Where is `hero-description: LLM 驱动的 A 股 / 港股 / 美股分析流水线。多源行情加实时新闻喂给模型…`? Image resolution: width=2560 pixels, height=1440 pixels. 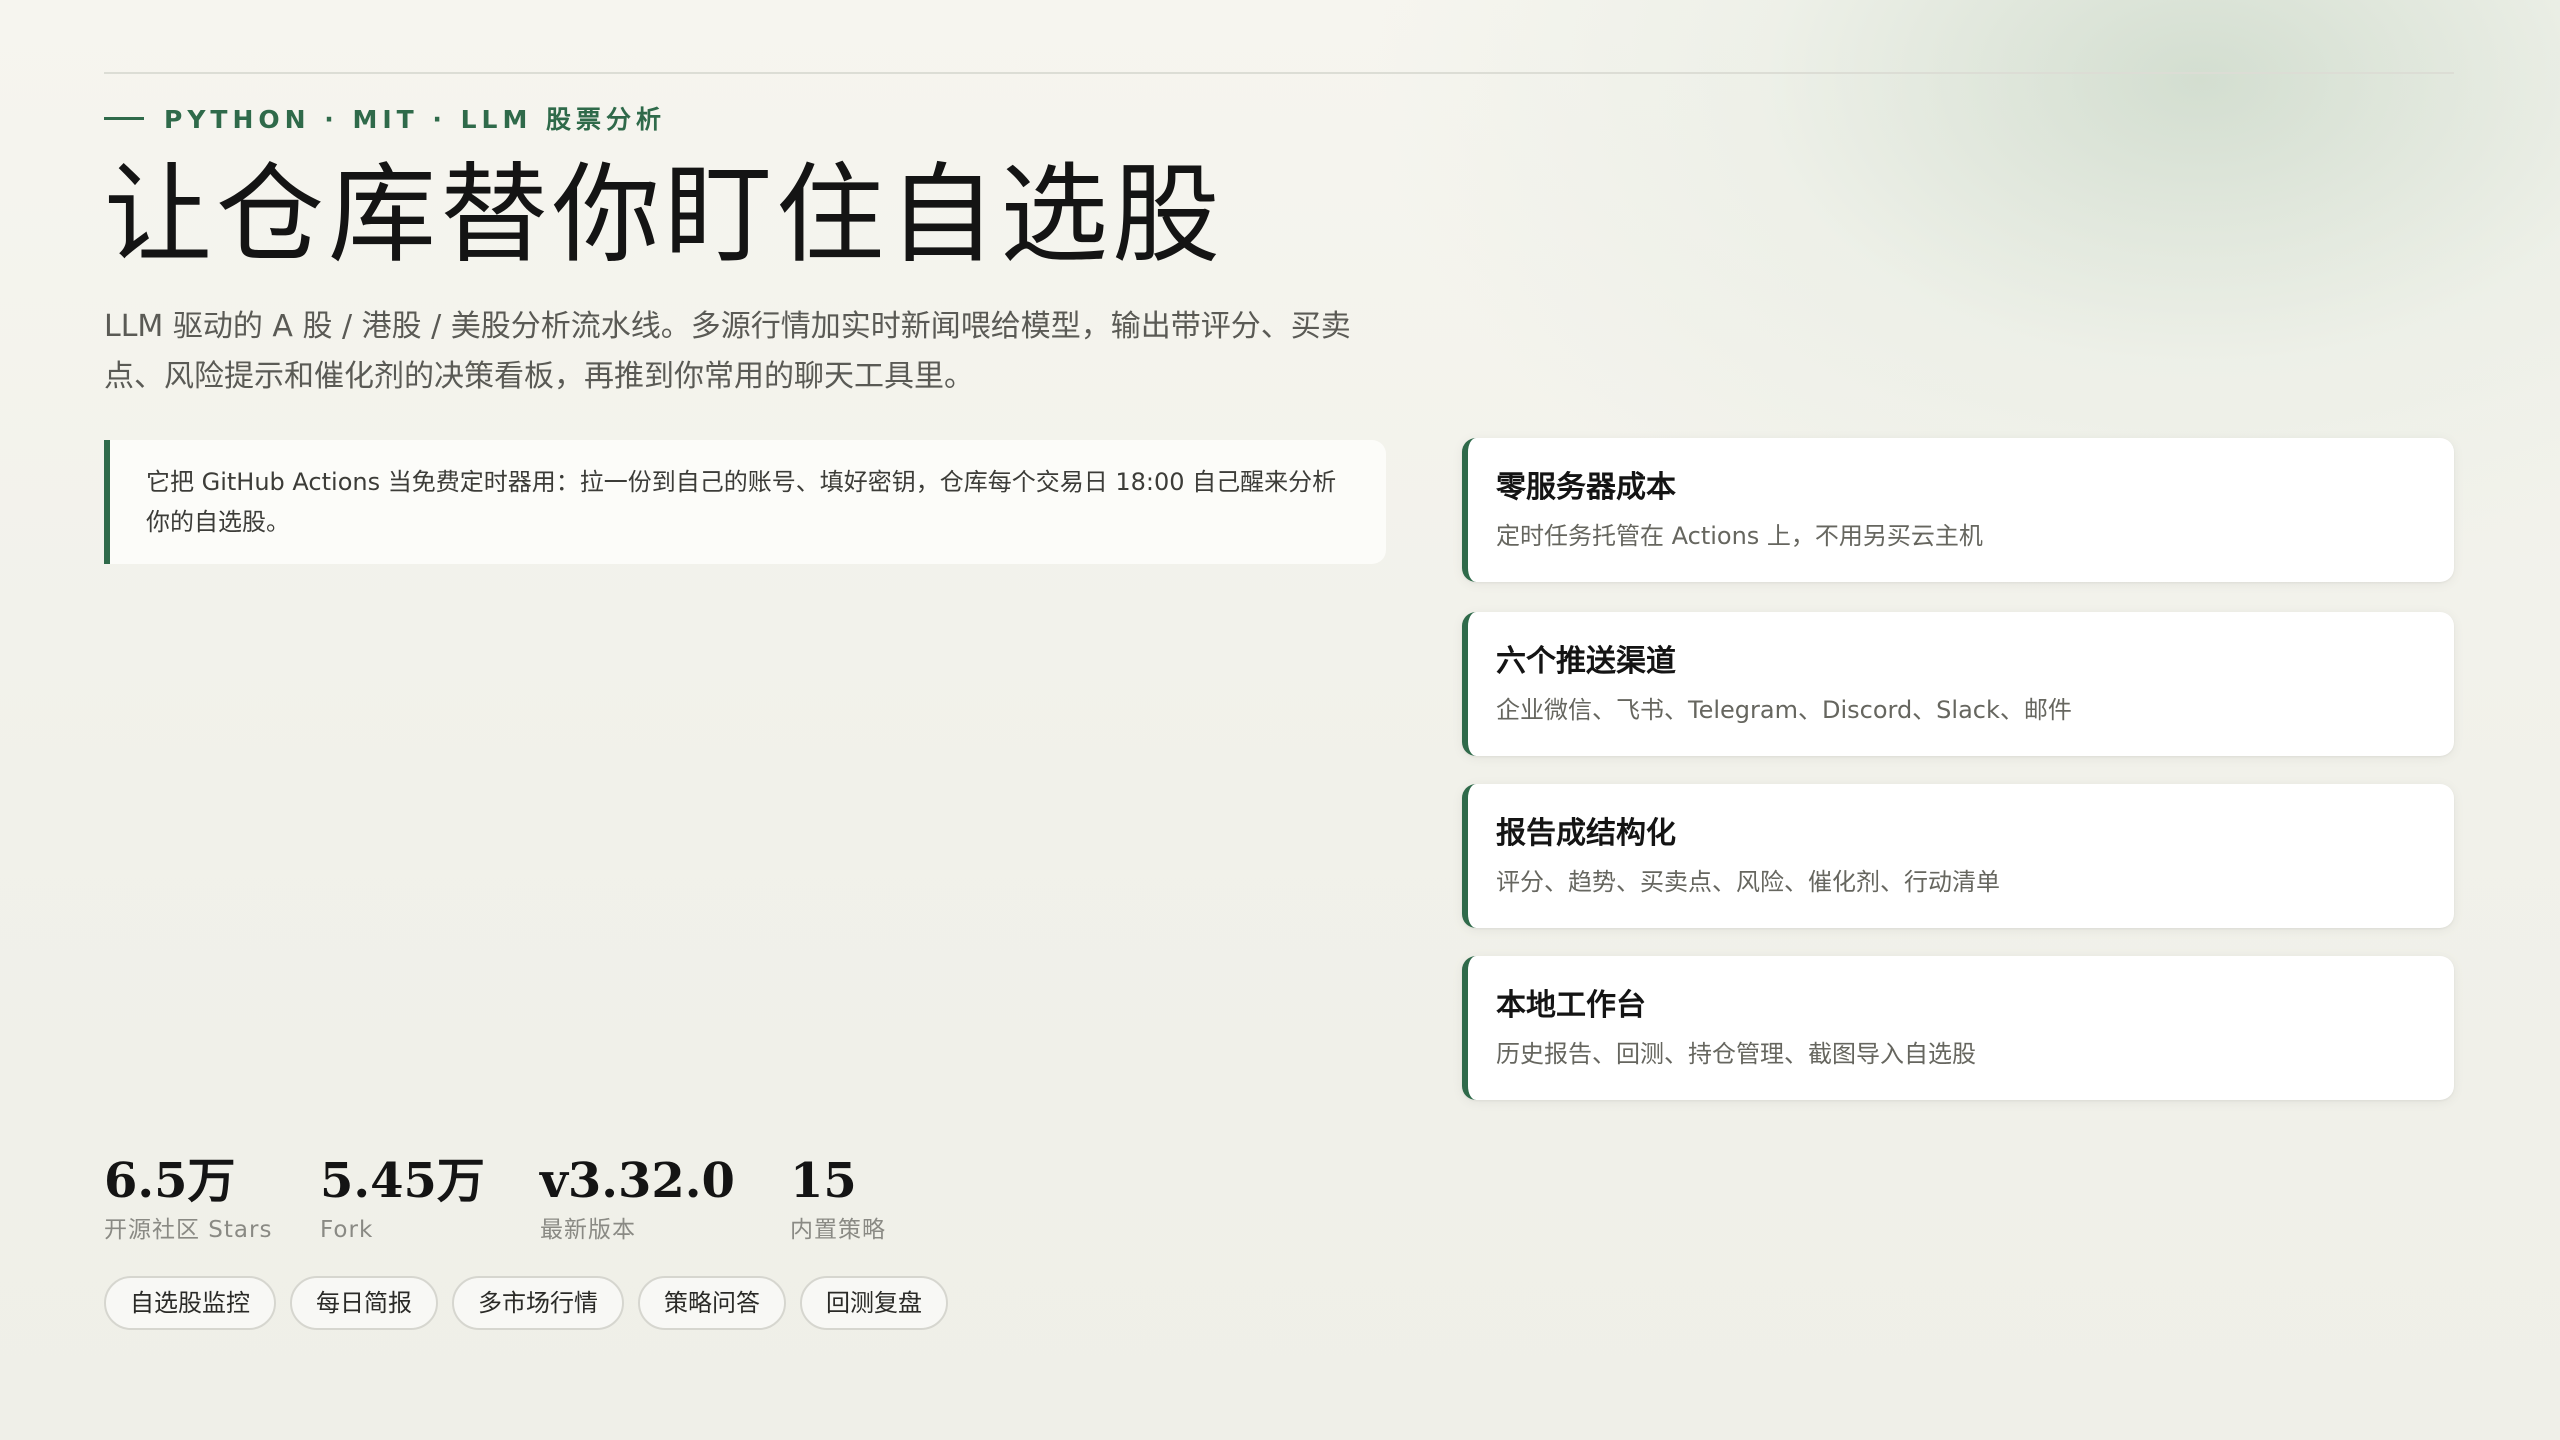 hero-description: LLM 驱动的 A 股 / 港股 / 美股分析流水线。多源行情加实时新闻喂给模型… is located at coordinates (727, 351).